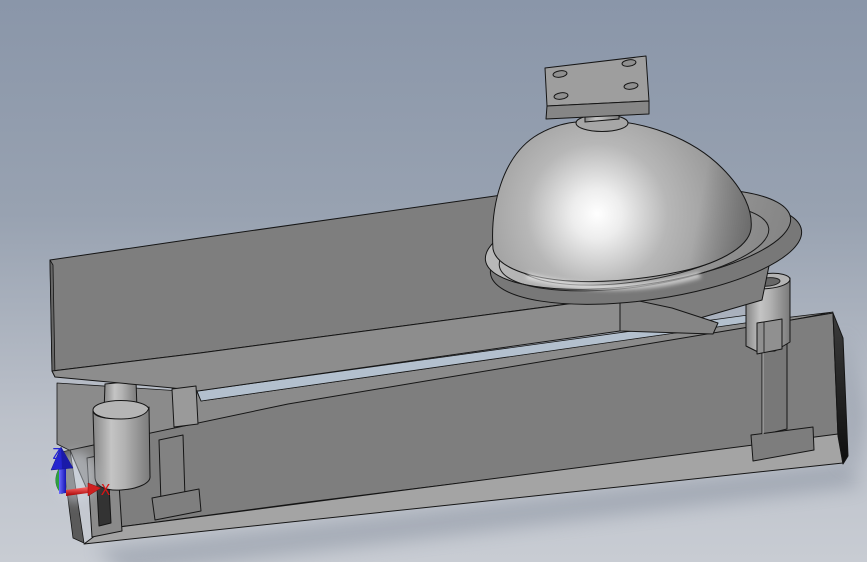 This screenshot has width=867, height=562. I want to click on bracket-stem, so click(774, 387).